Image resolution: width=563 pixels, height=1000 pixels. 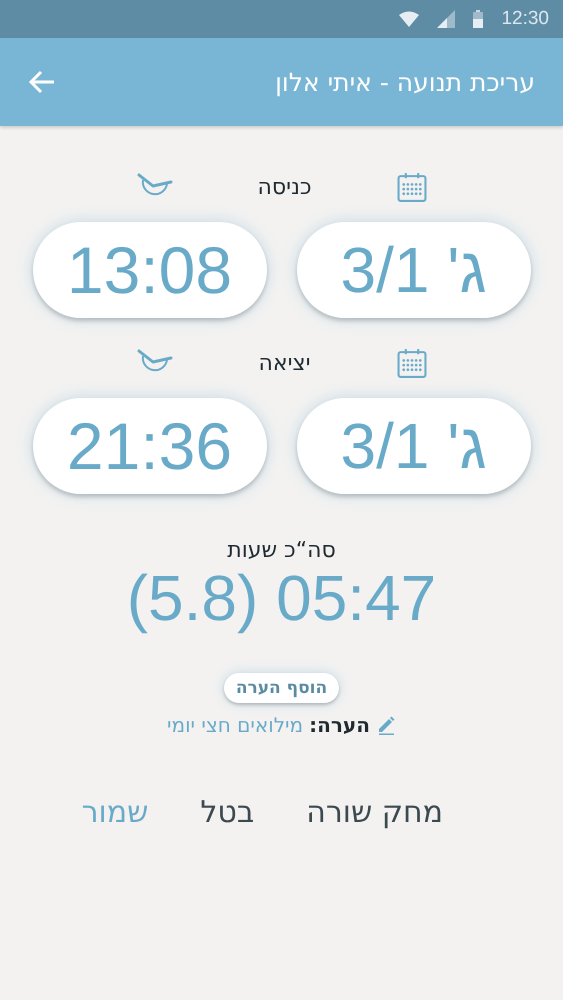 I want to click on back-button, so click(x=42, y=82).